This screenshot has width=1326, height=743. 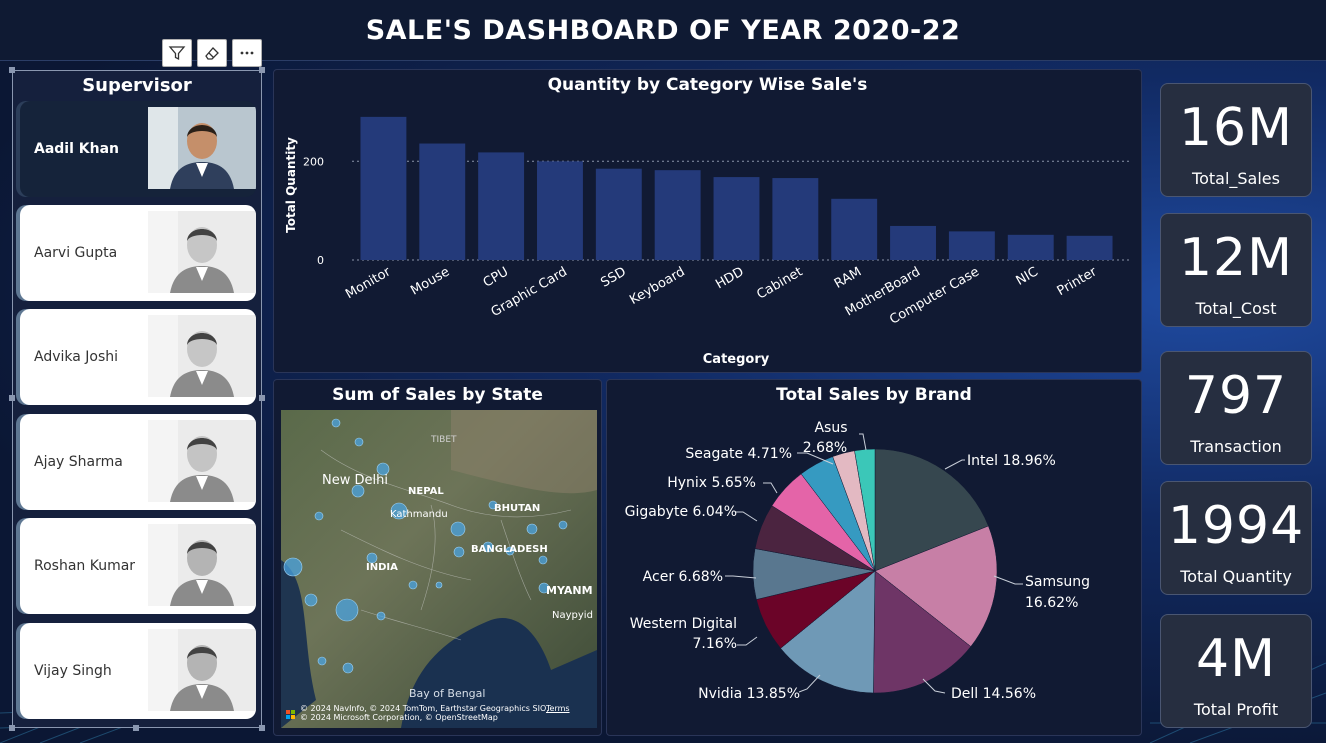 What do you see at coordinates (1236, 446) in the screenshot?
I see `kpi-label: Transaction` at bounding box center [1236, 446].